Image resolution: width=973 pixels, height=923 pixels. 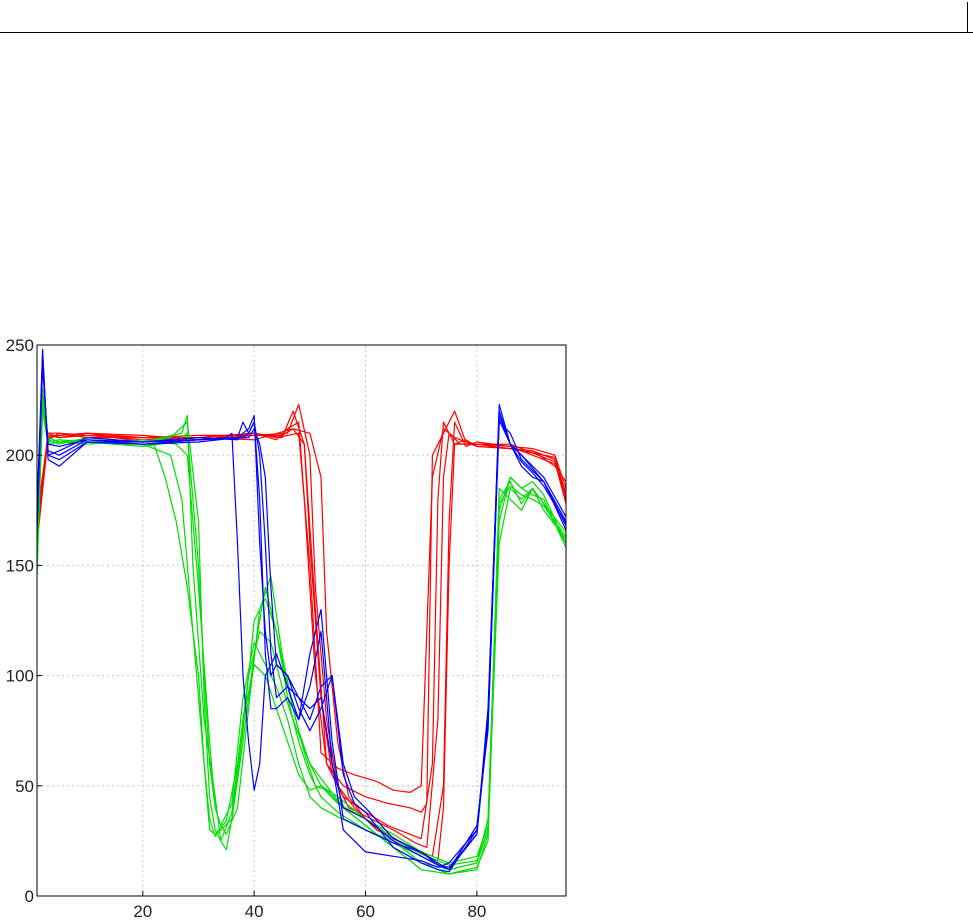 What do you see at coordinates (20, 345) in the screenshot?
I see `y-tick-label: 250` at bounding box center [20, 345].